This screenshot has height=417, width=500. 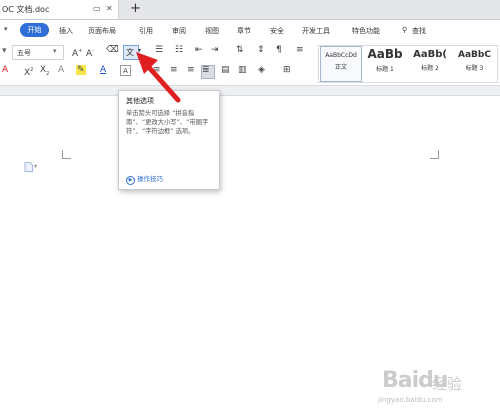 I want to click on line-spacing-icon: ≡, so click(x=300, y=50).